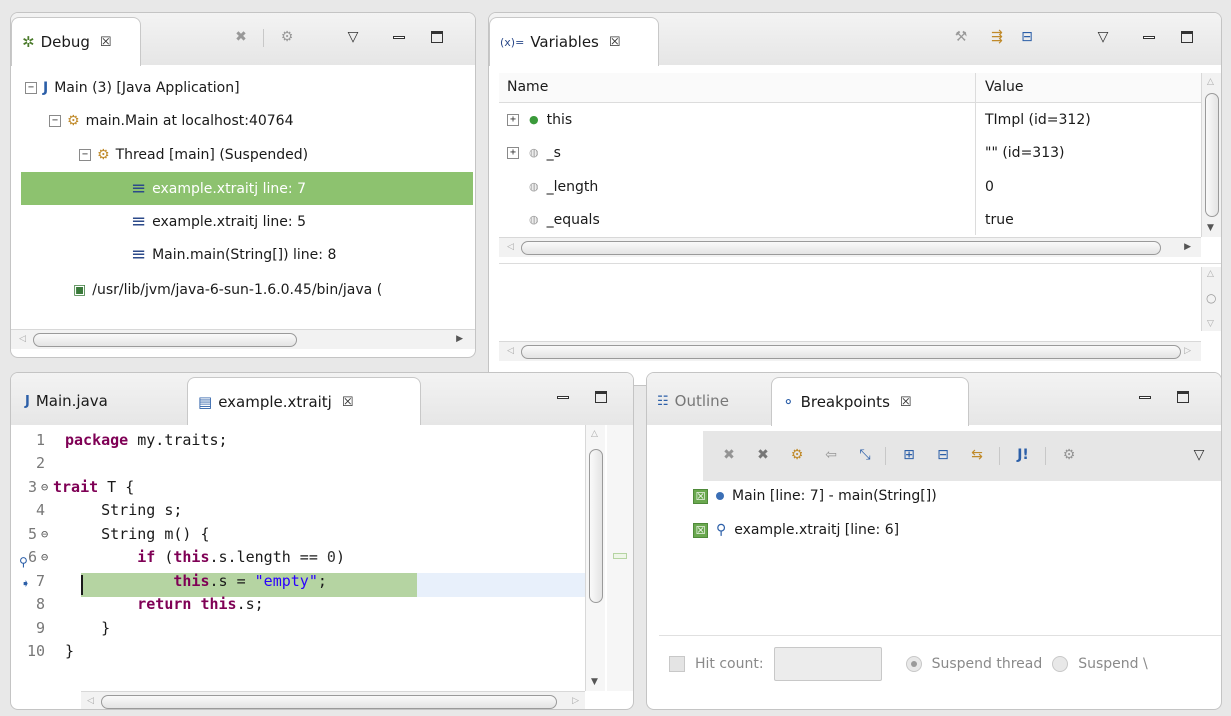 This screenshot has height=716, width=1231. What do you see at coordinates (677, 664) in the screenshot?
I see `hit-count-checkbox` at bounding box center [677, 664].